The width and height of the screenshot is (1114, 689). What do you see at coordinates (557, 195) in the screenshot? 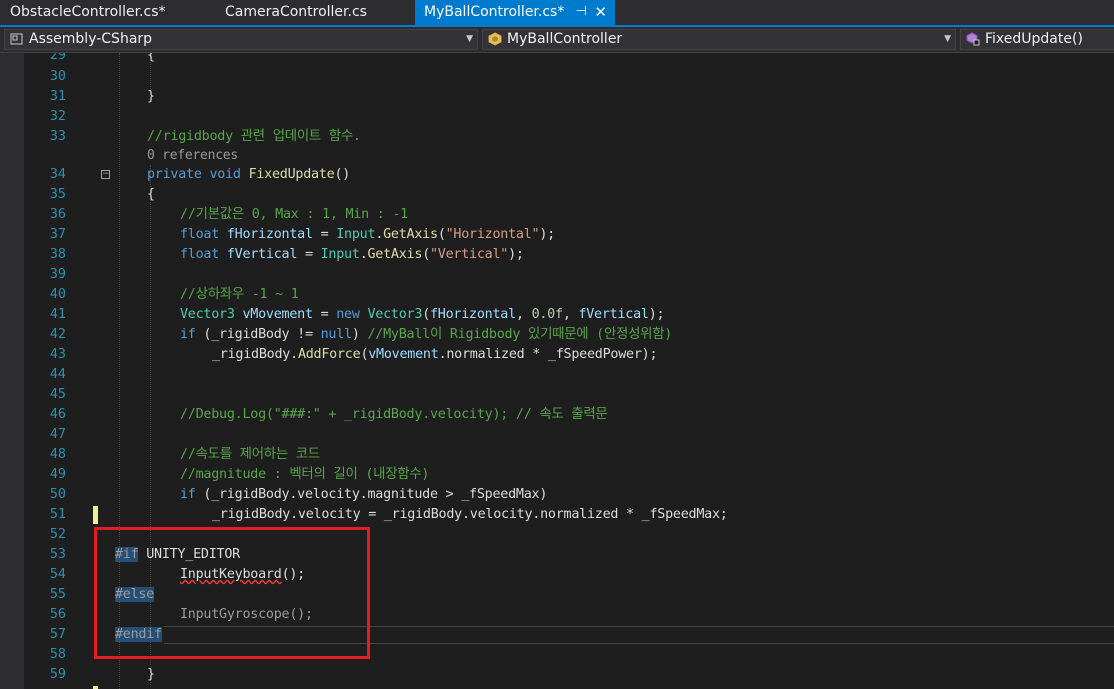
I see `code-line: 35 {` at bounding box center [557, 195].